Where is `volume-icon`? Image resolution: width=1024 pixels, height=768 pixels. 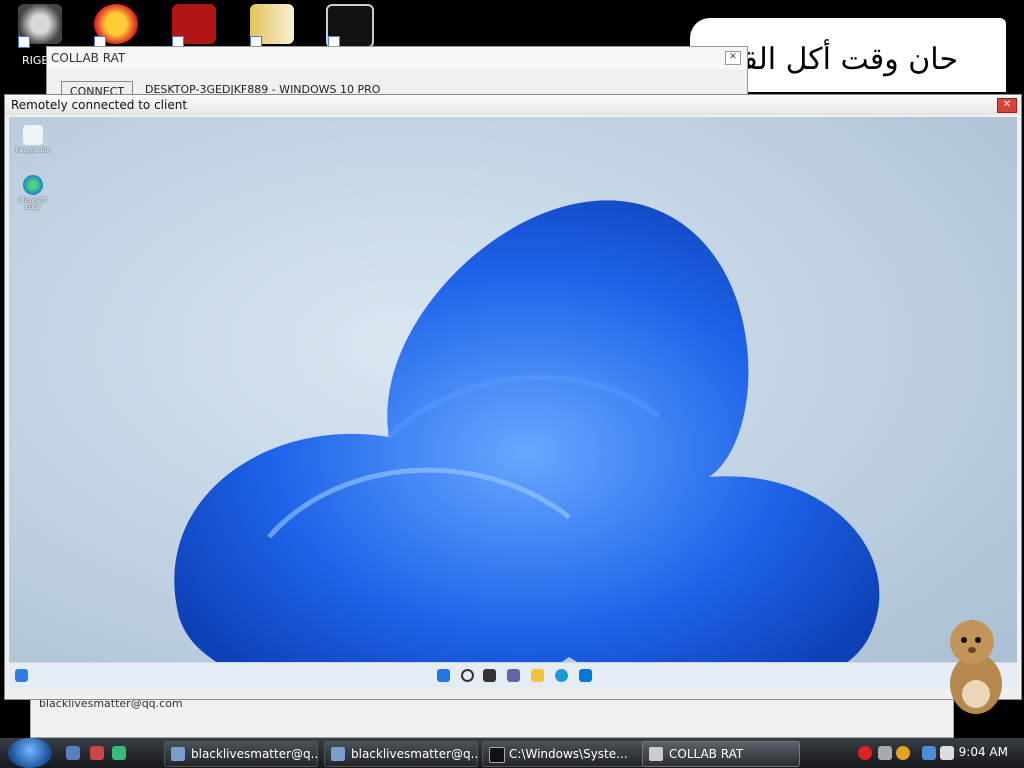
volume-icon is located at coordinates (947, 753).